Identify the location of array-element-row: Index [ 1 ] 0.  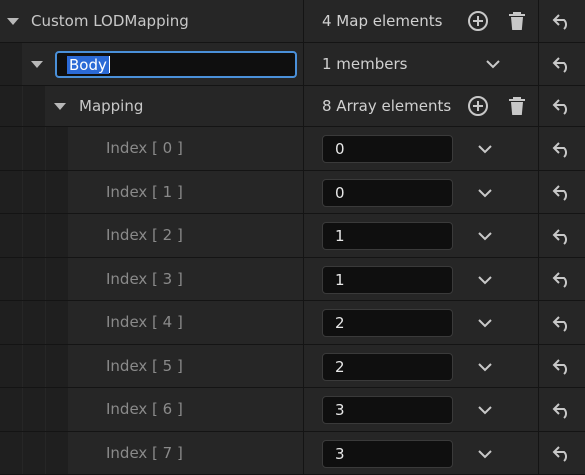
(292, 192).